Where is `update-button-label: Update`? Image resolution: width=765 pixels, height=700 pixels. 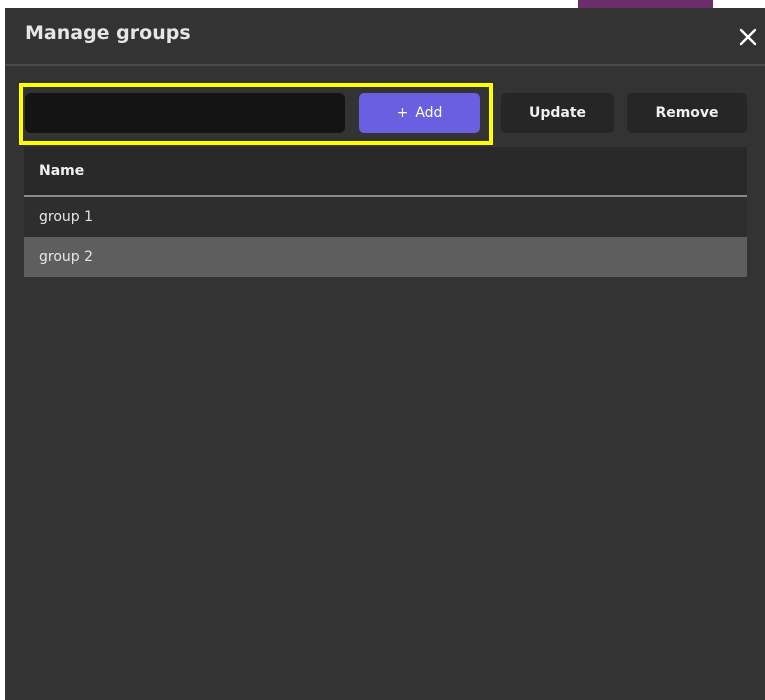
update-button-label: Update is located at coordinates (557, 113).